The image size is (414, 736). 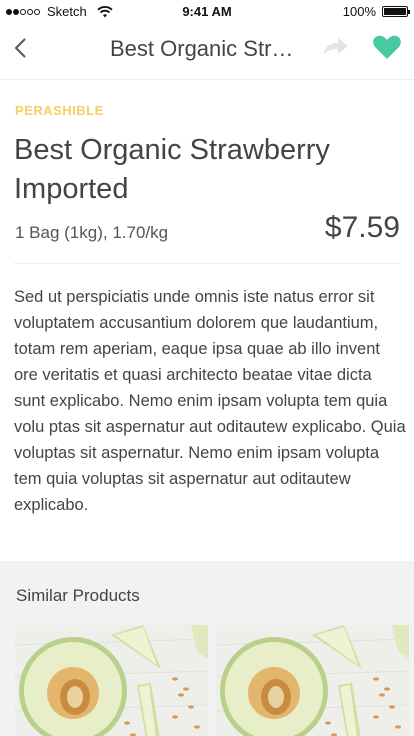 I want to click on share-arrow-icon, so click(x=335, y=47).